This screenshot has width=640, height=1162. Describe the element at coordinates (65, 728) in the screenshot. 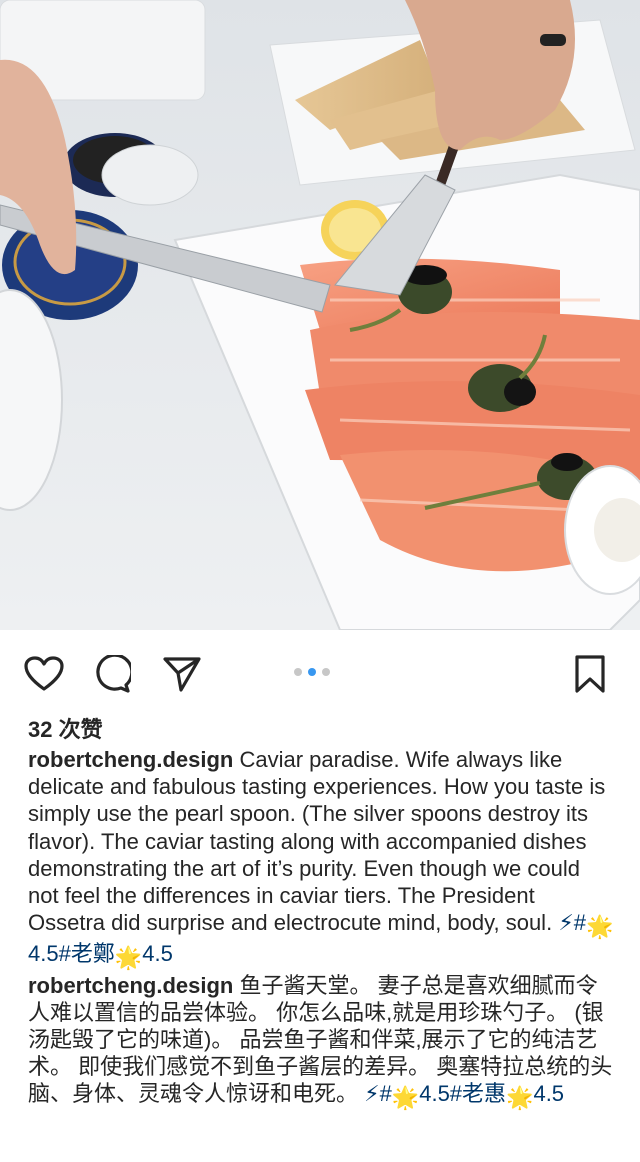

I see `likes-count: 32 次赞` at that location.